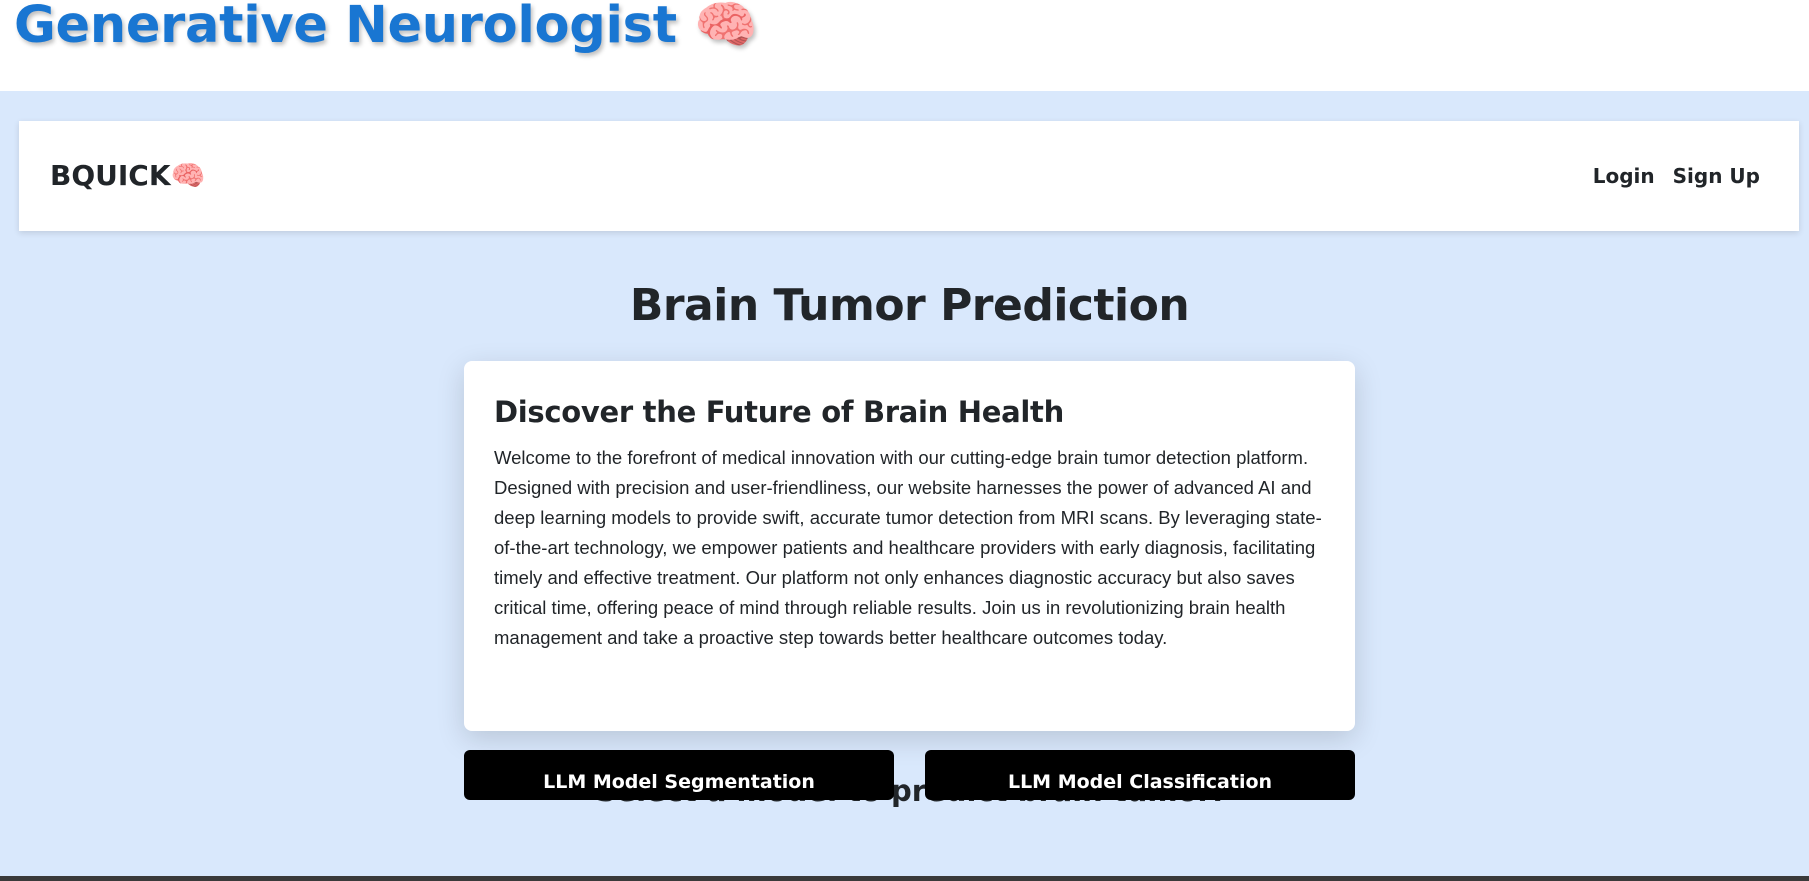 Image resolution: width=1809 pixels, height=881 pixels. Describe the element at coordinates (909, 176) in the screenshot. I see `navbar: BQUICK🧠 Login Sign Up` at that location.